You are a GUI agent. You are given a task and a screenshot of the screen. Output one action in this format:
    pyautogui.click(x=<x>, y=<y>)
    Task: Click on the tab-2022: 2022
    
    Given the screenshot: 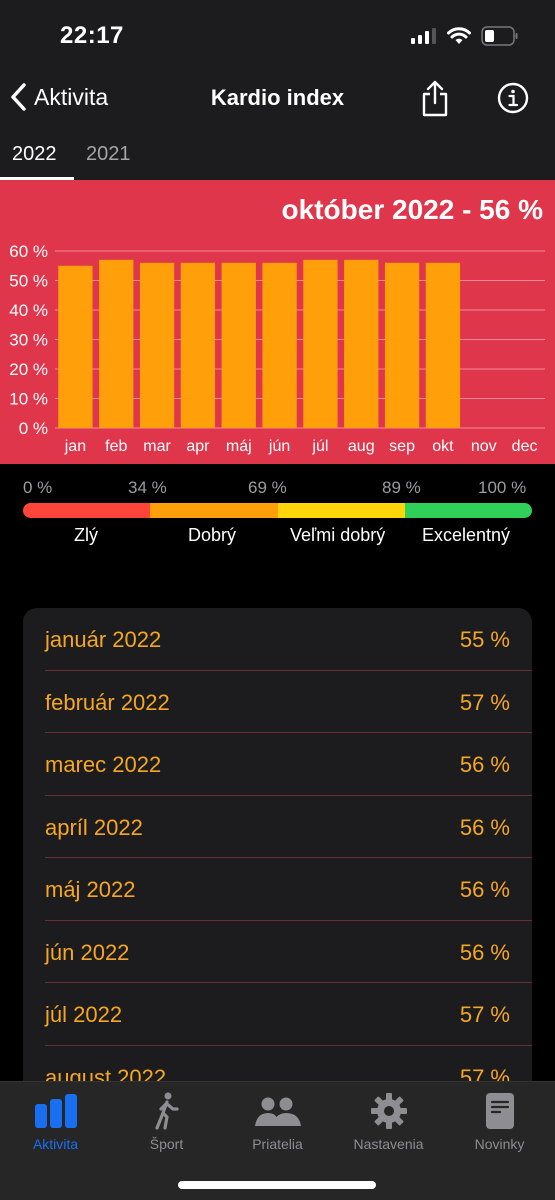 What is the action you would take?
    pyautogui.click(x=34, y=154)
    